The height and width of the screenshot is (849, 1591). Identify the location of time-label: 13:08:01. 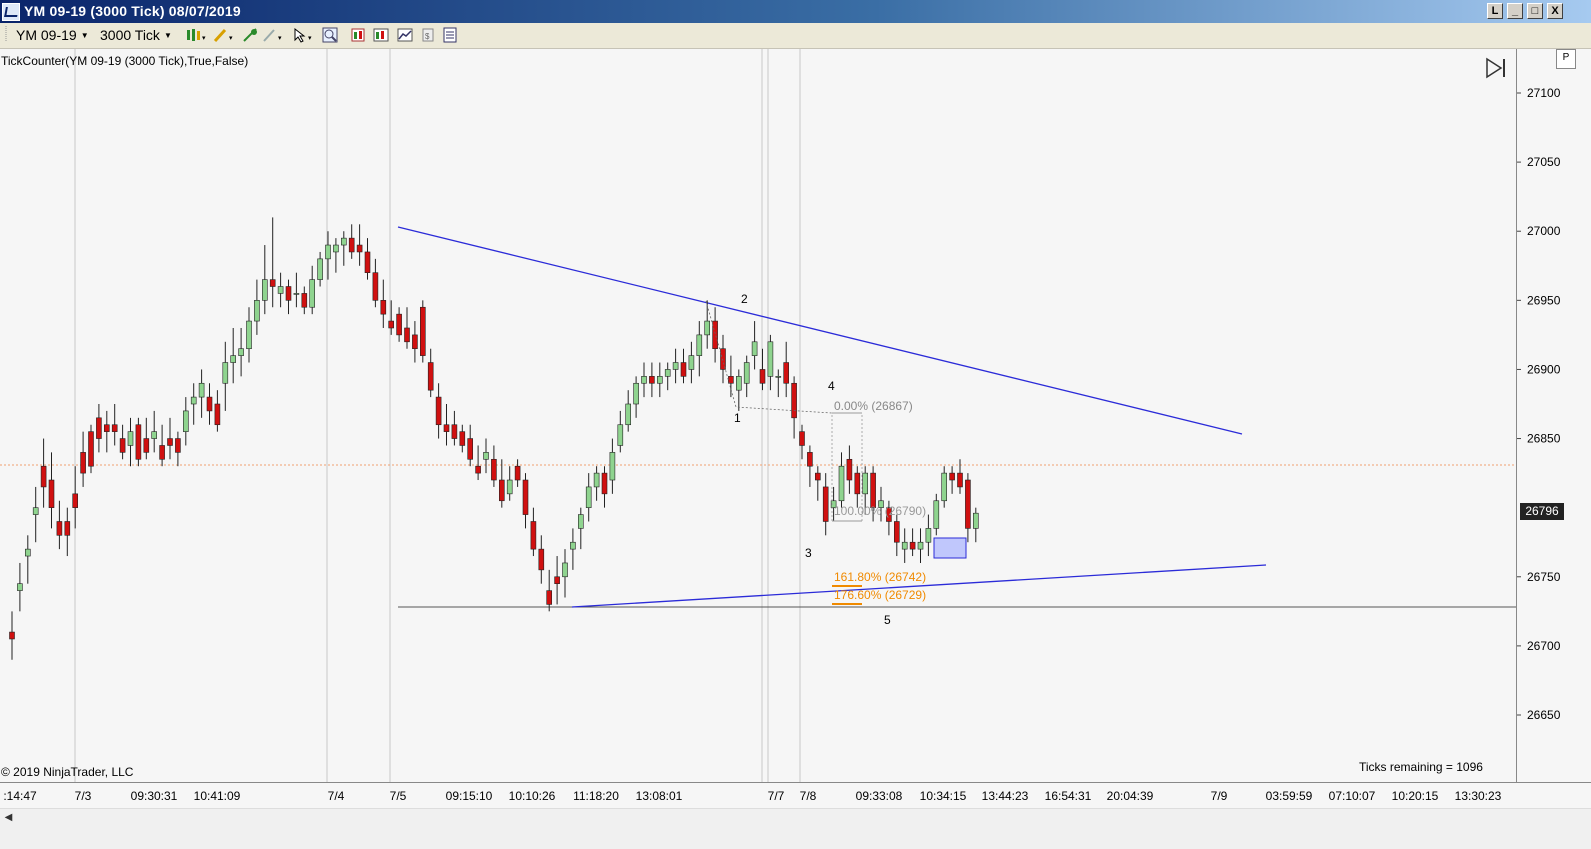
(659, 796).